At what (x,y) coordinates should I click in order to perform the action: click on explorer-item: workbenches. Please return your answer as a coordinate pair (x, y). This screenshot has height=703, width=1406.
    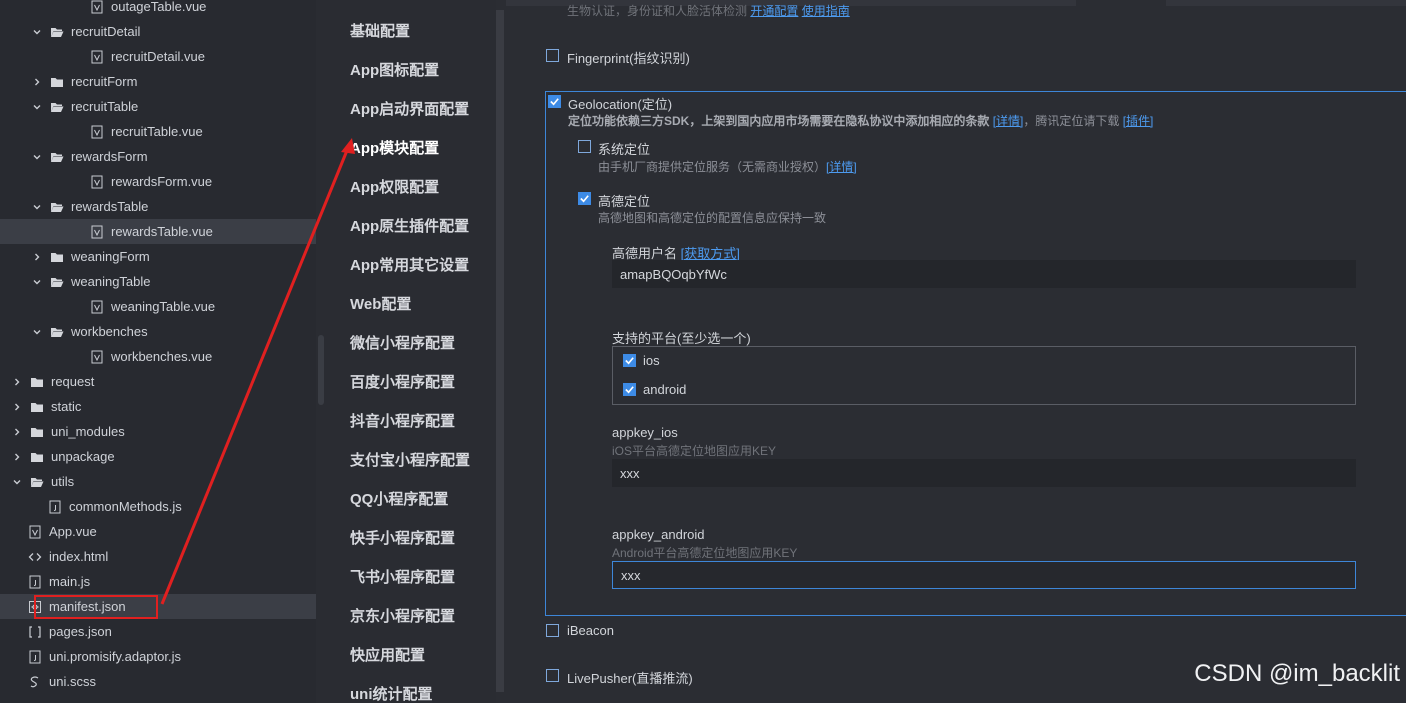
    Looking at the image, I should click on (158, 331).